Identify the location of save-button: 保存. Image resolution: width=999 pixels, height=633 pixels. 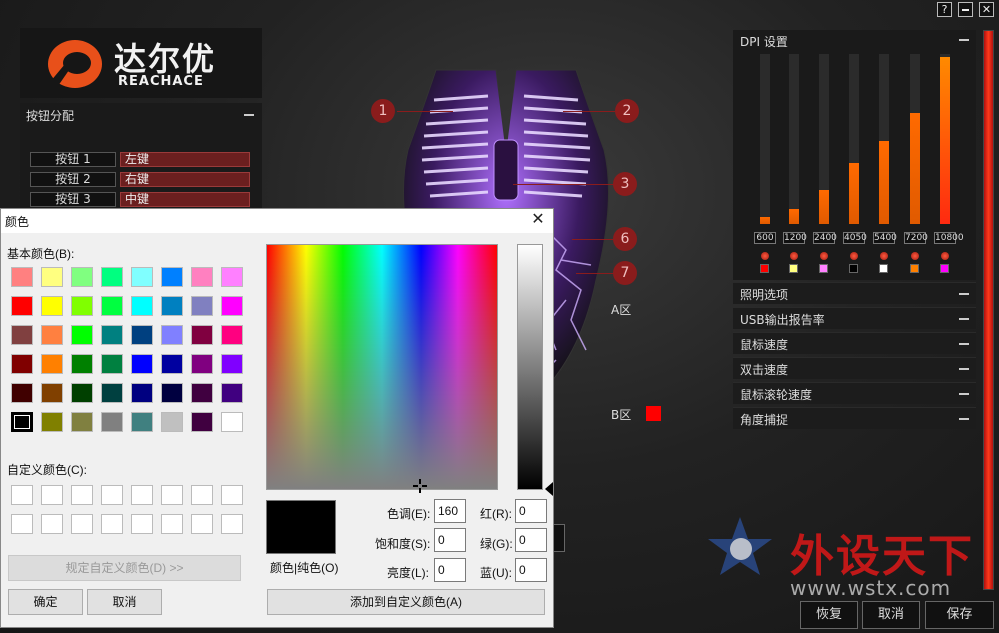
(959, 615).